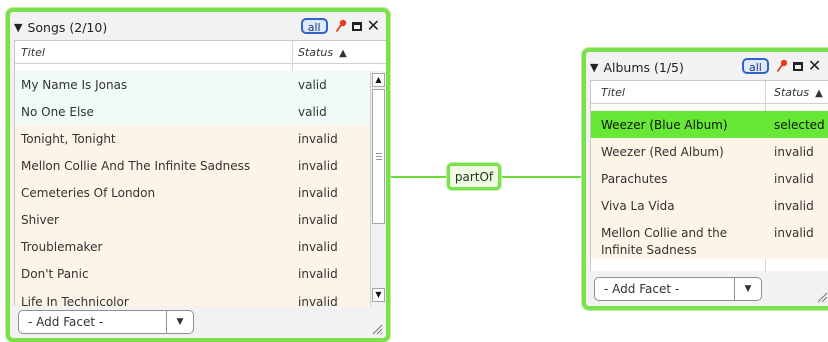 The height and width of the screenshot is (342, 828). What do you see at coordinates (57, 111) in the screenshot?
I see `row-title: No One Else` at bounding box center [57, 111].